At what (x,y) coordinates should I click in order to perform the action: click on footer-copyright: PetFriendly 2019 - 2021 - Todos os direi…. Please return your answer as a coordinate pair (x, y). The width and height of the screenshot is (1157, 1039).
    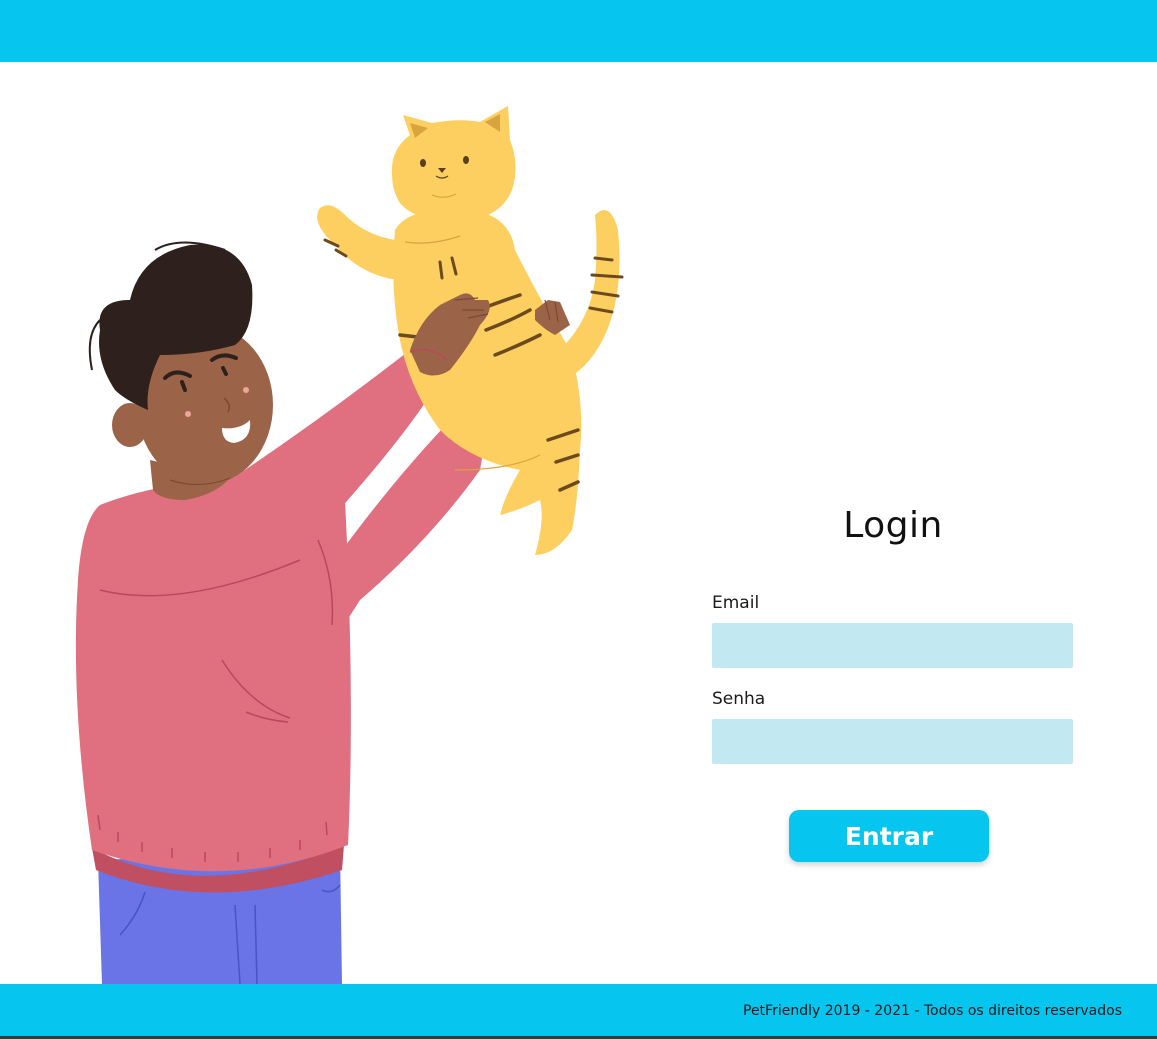
    Looking at the image, I should click on (932, 1011).